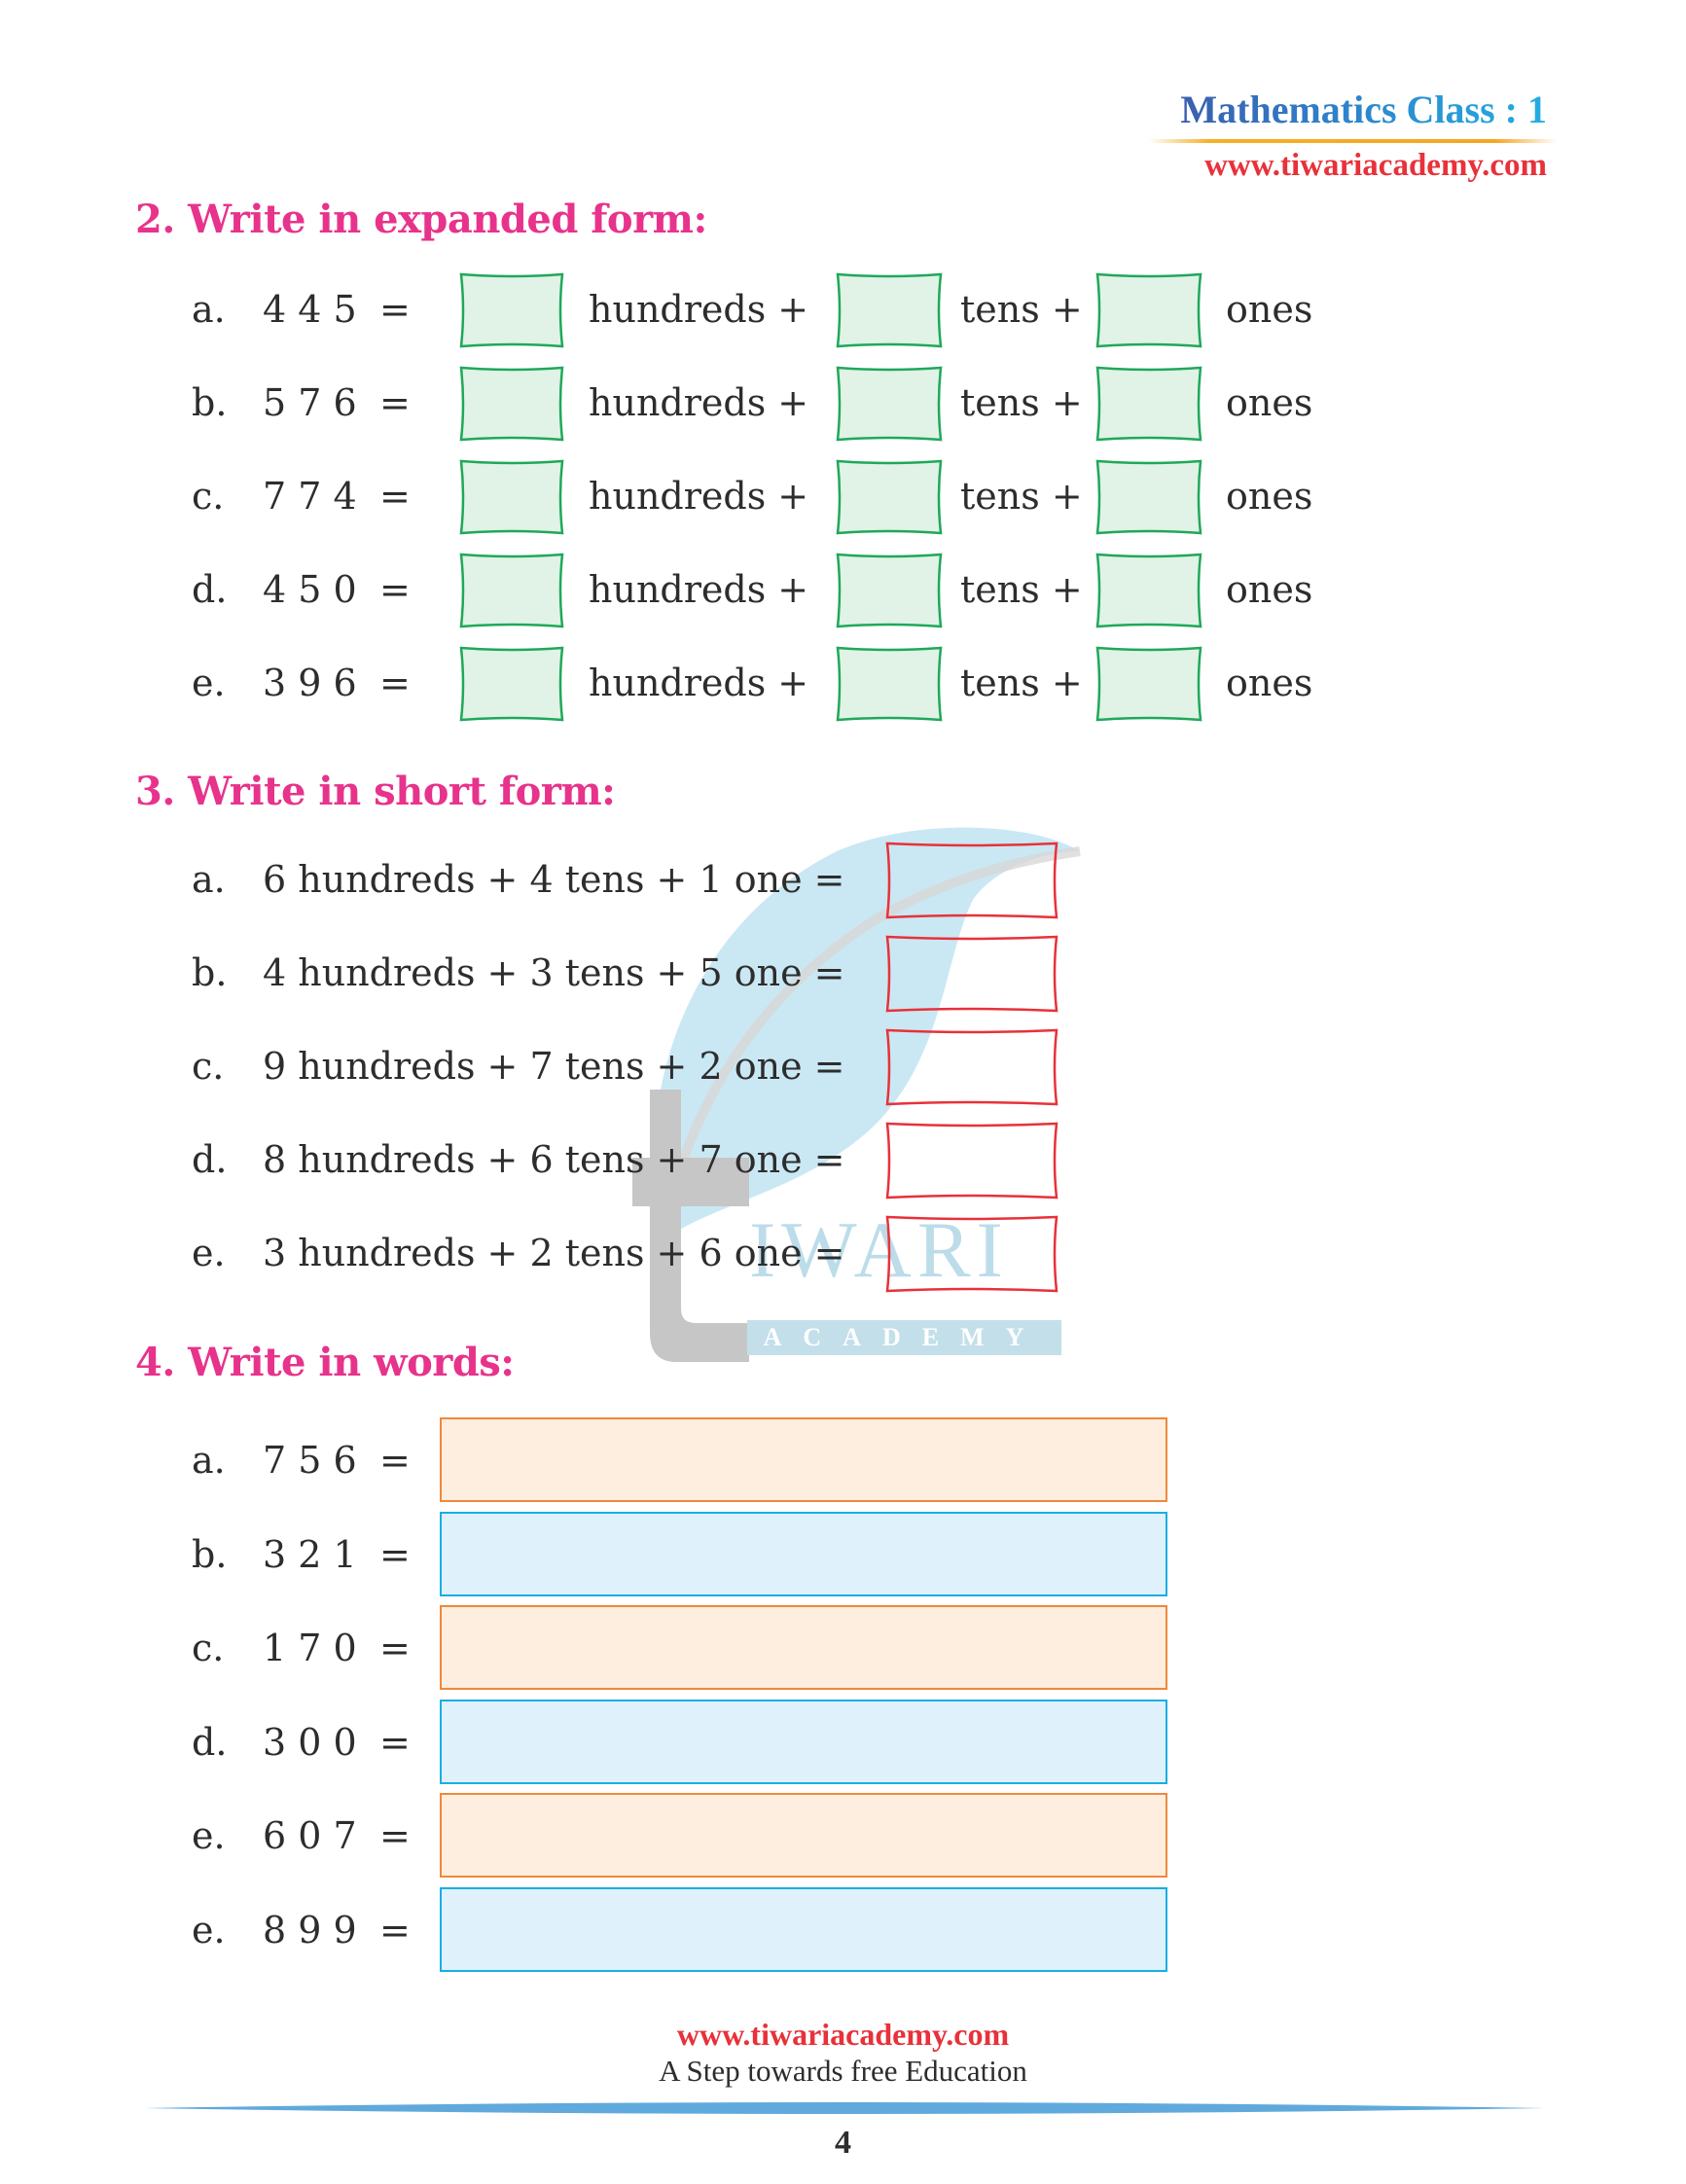 The image size is (1686, 2184). I want to click on row-expression: 9 hundreds + 7 tens + 2 one =, so click(554, 1066).